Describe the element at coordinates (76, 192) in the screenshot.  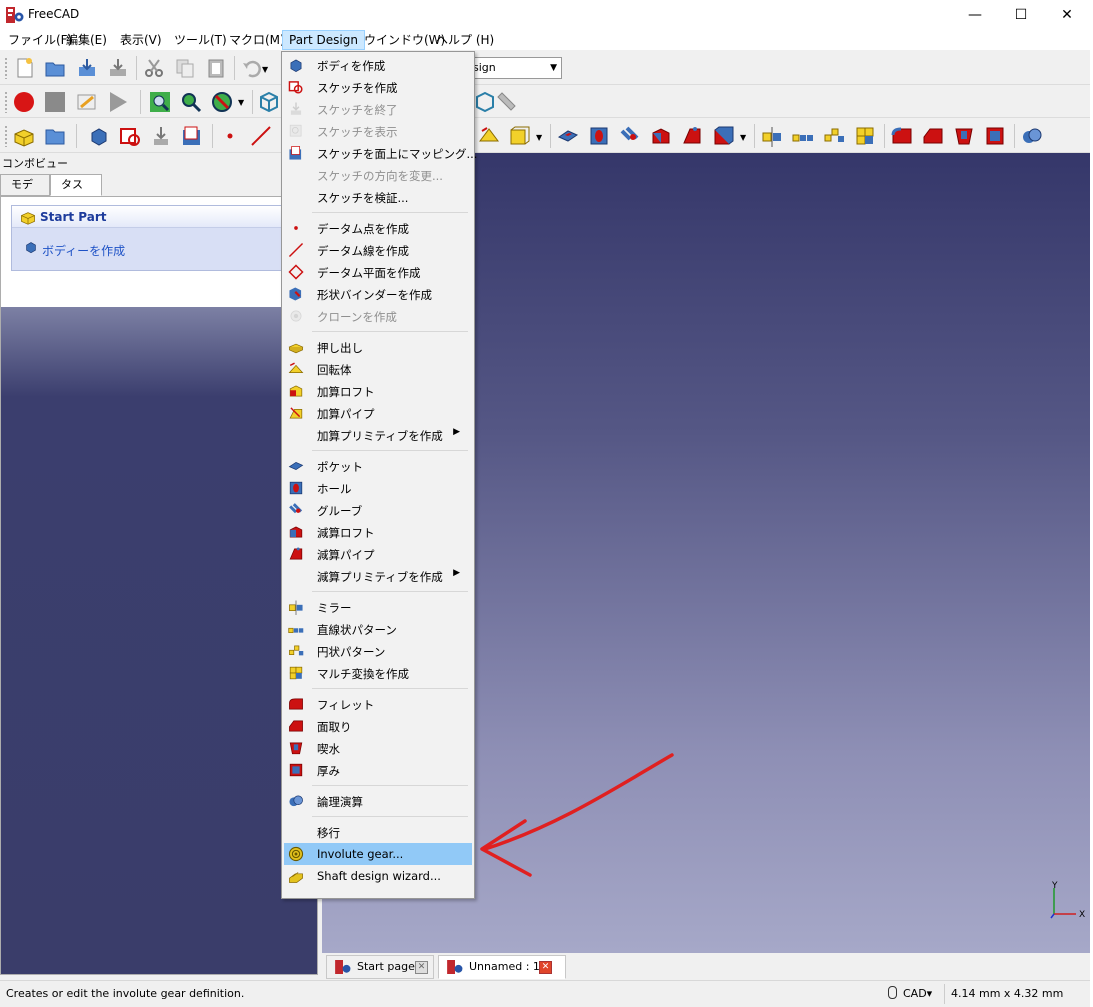
I see `tab-task: タスク` at that location.